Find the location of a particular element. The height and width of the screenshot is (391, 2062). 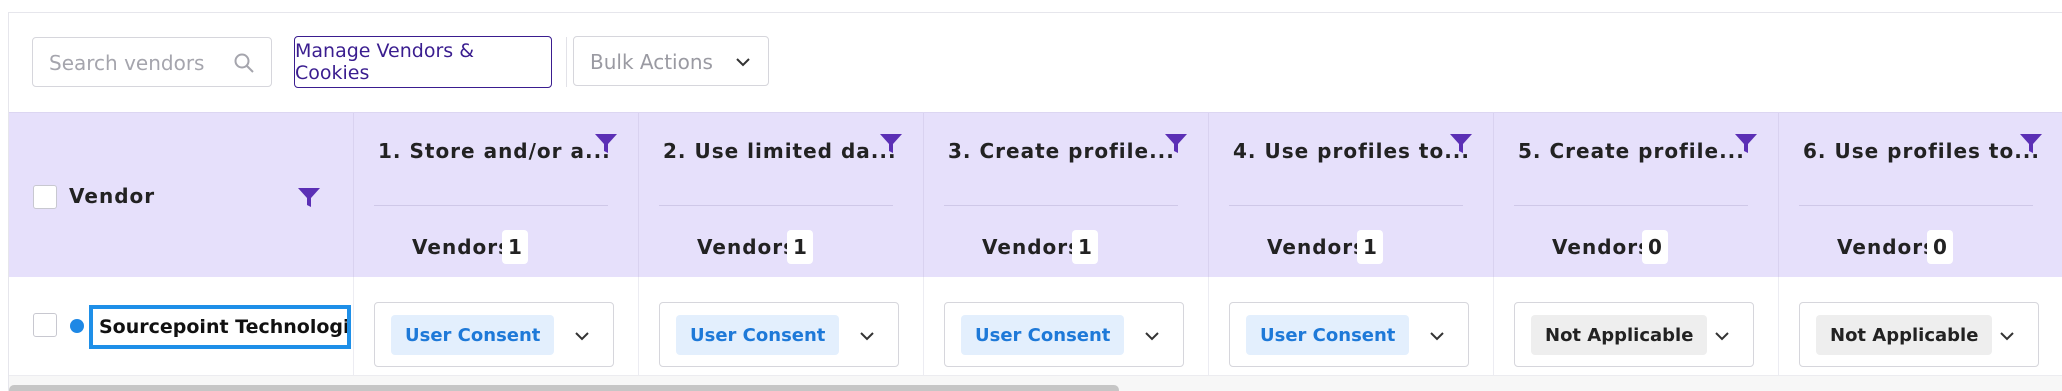

column-header-4: 4. Use profiles to... Vendors: 1 is located at coordinates (1351, 195).